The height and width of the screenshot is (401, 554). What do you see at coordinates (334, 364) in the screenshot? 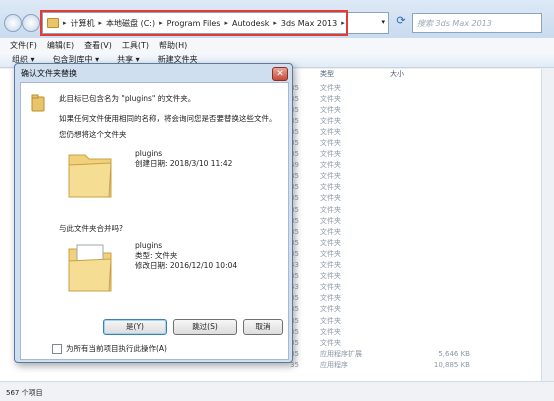
I see `type-cell: 应用程序` at bounding box center [334, 364].